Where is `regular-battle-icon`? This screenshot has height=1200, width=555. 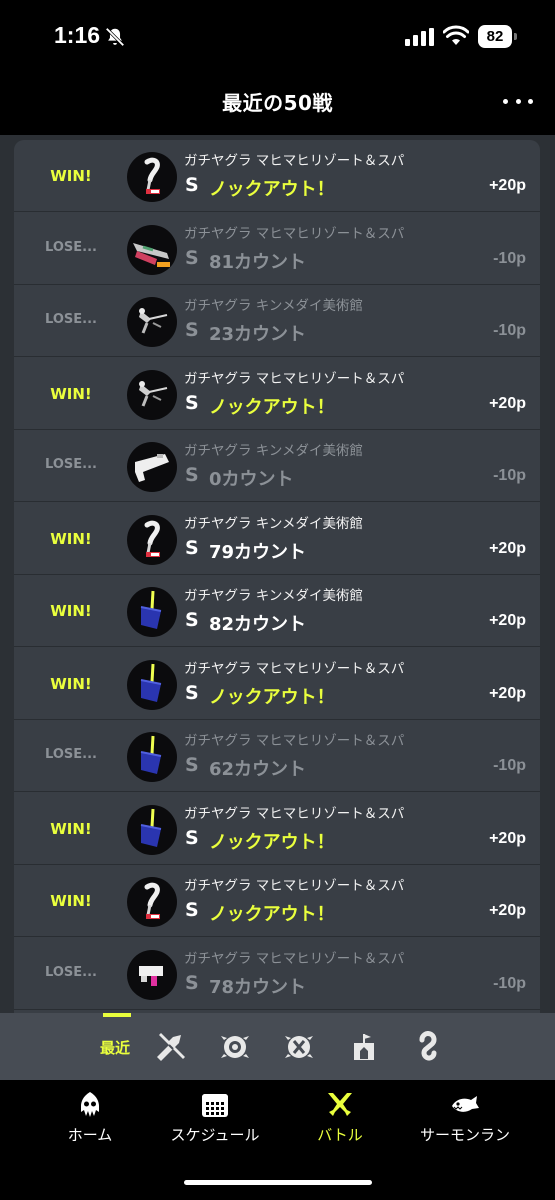 regular-battle-icon is located at coordinates (171, 1047).